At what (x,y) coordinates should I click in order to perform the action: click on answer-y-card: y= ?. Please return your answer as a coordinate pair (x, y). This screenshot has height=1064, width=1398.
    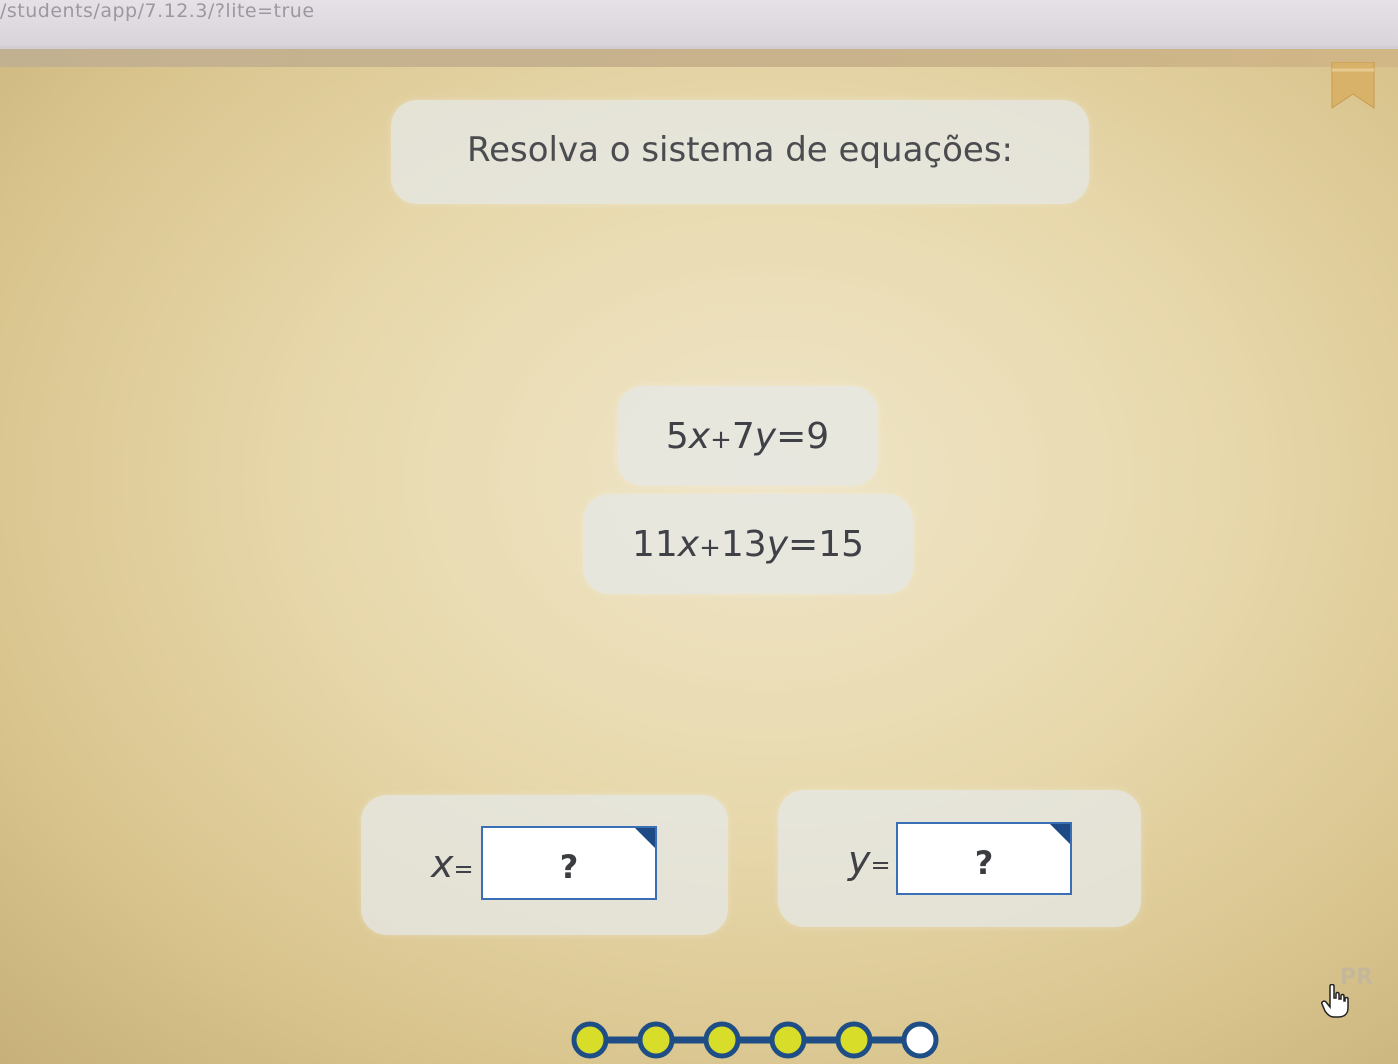
    Looking at the image, I should click on (959, 858).